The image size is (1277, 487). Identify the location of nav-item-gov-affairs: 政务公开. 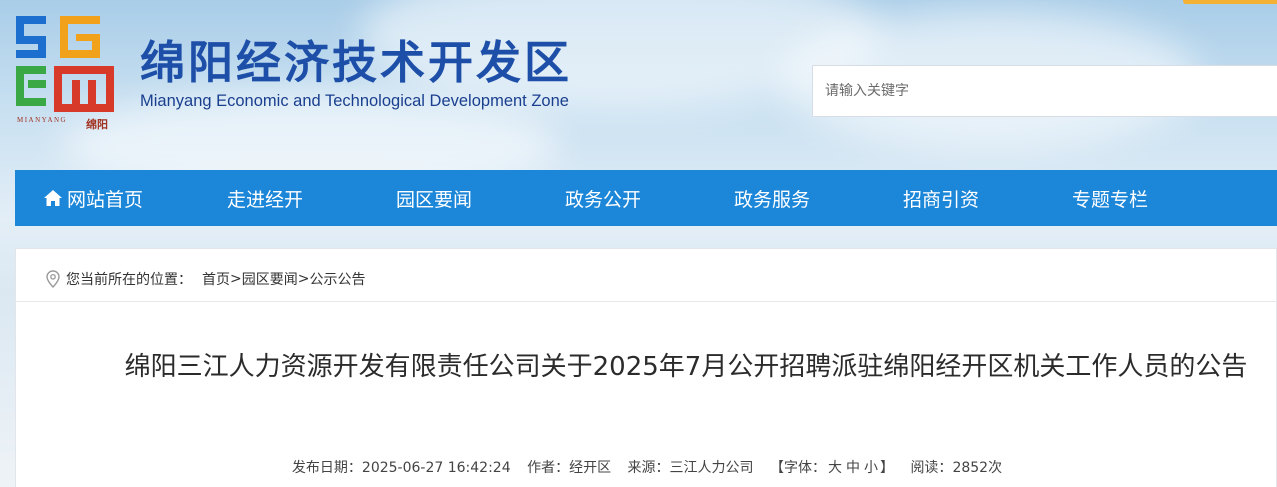
(603, 198).